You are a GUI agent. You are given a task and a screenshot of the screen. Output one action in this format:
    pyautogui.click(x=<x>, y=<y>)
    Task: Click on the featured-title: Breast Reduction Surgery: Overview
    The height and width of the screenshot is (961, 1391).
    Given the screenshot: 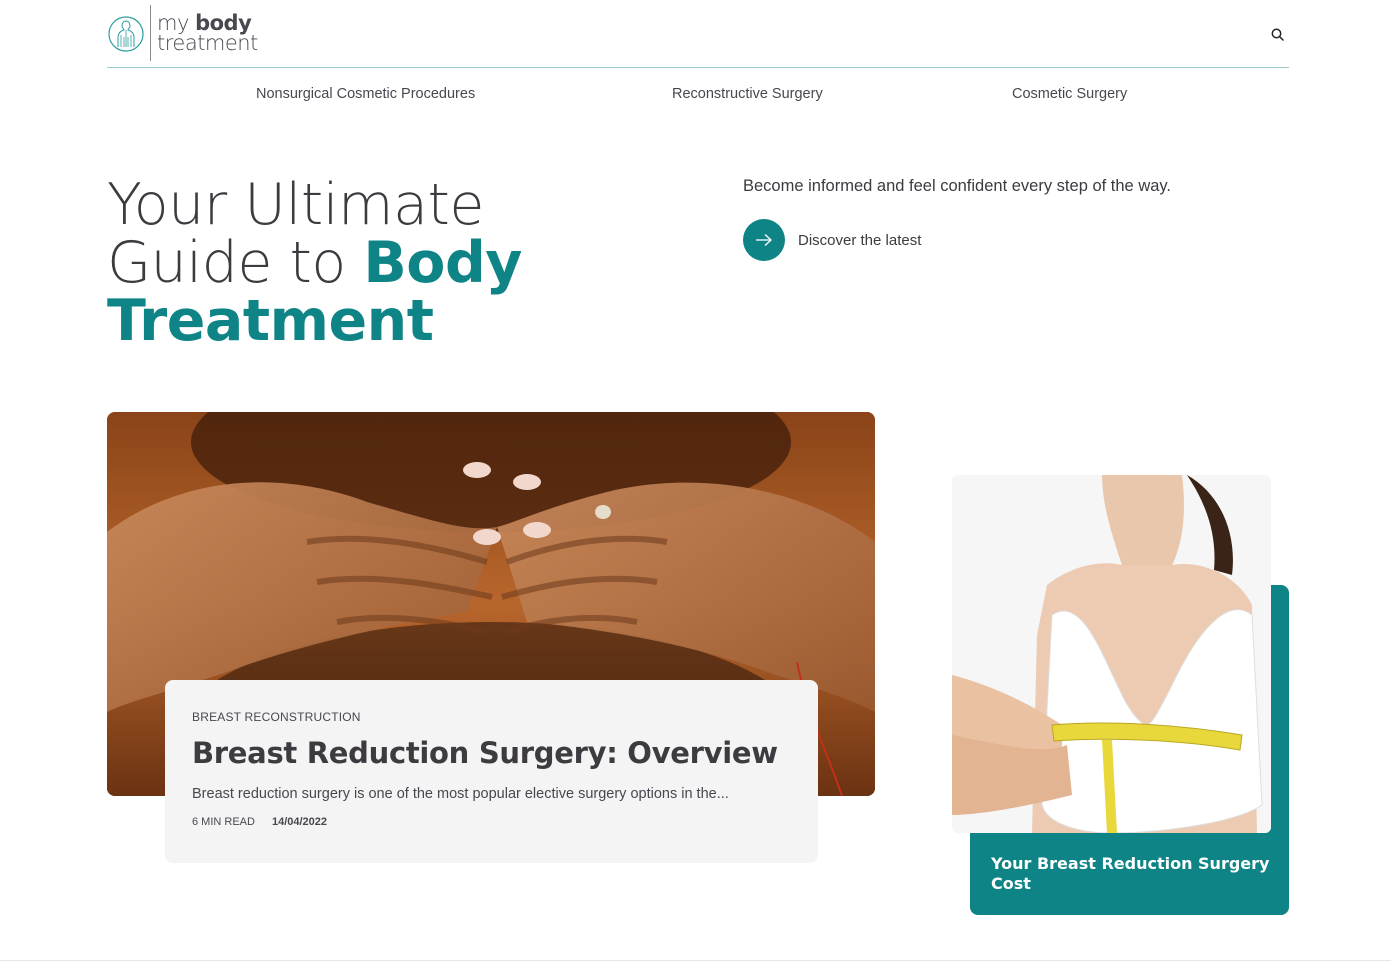 What is the action you would take?
    pyautogui.click(x=491, y=753)
    